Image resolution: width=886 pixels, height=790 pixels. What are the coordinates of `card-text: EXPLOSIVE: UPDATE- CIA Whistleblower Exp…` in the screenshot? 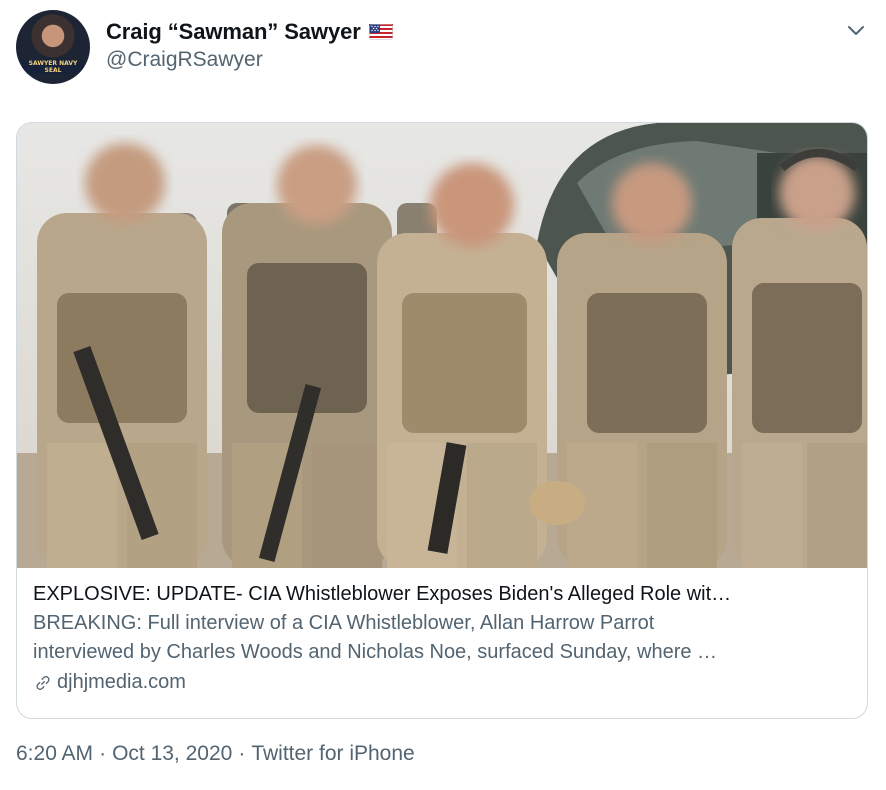 It's located at (442, 638).